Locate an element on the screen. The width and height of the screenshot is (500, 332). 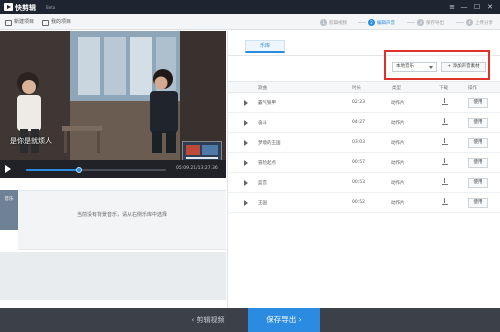
folder-icon is located at coordinates (45, 22).